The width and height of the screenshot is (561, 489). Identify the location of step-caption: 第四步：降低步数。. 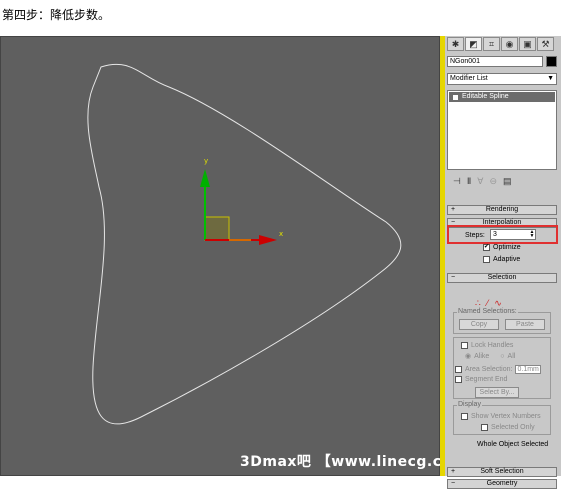
(56, 15).